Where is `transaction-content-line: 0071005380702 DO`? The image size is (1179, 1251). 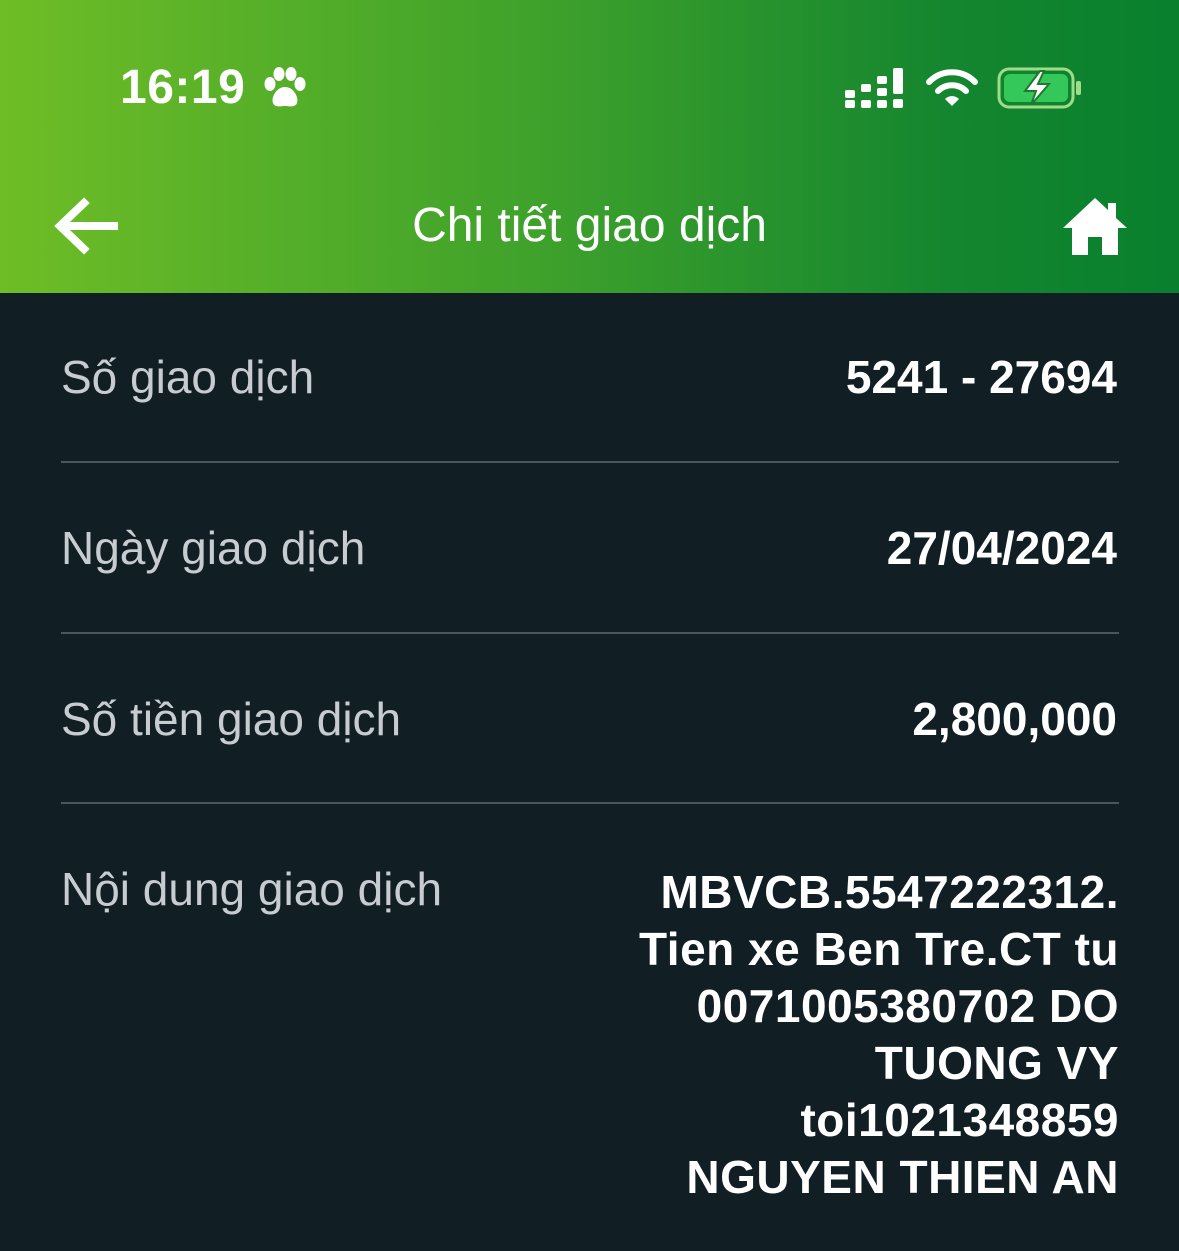
transaction-content-line: 0071005380702 DO is located at coordinates (907, 1006).